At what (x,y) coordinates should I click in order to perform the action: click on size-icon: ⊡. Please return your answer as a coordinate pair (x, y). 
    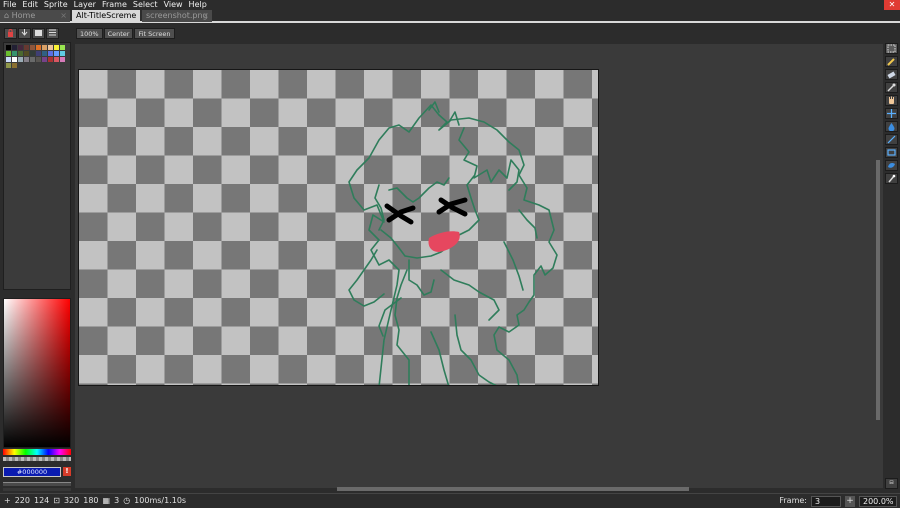
    Looking at the image, I should click on (56, 500).